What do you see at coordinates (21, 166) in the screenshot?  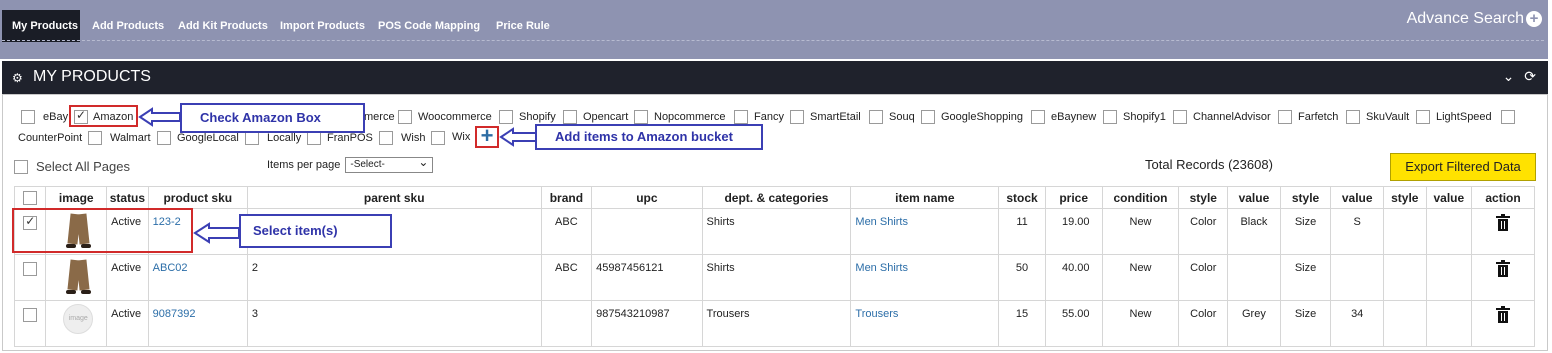 I see `select-all-checkbox` at bounding box center [21, 166].